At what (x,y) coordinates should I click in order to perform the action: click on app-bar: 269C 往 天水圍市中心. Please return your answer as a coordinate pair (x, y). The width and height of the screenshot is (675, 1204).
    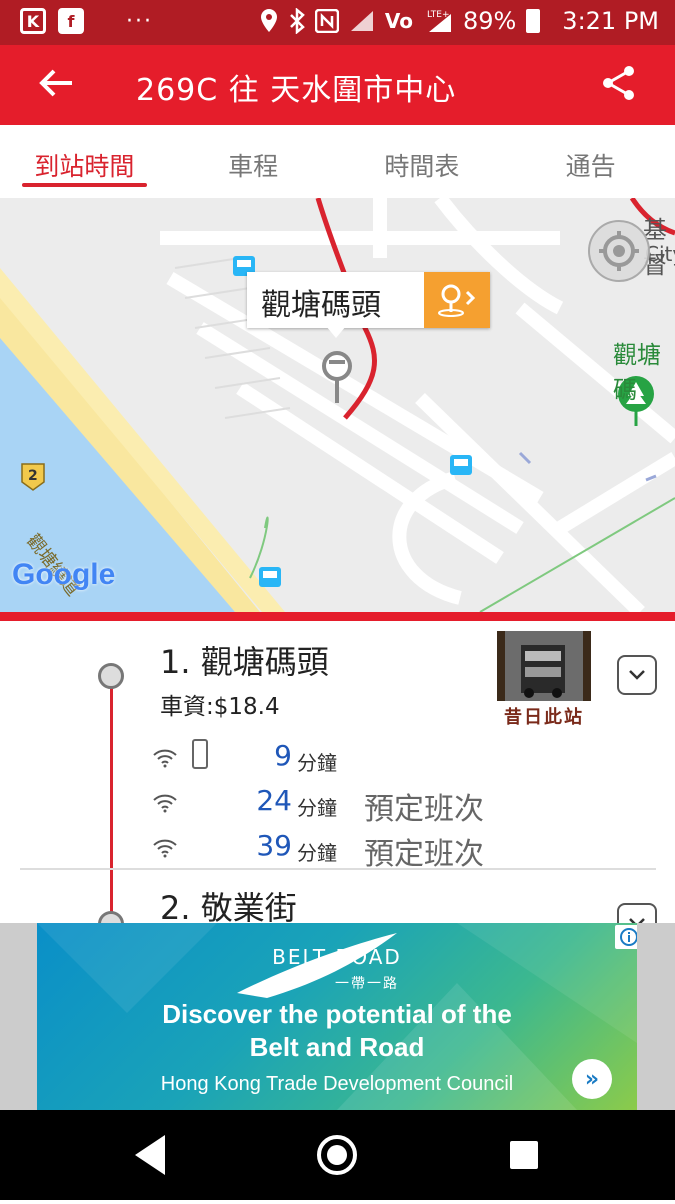
    Looking at the image, I should click on (337, 85).